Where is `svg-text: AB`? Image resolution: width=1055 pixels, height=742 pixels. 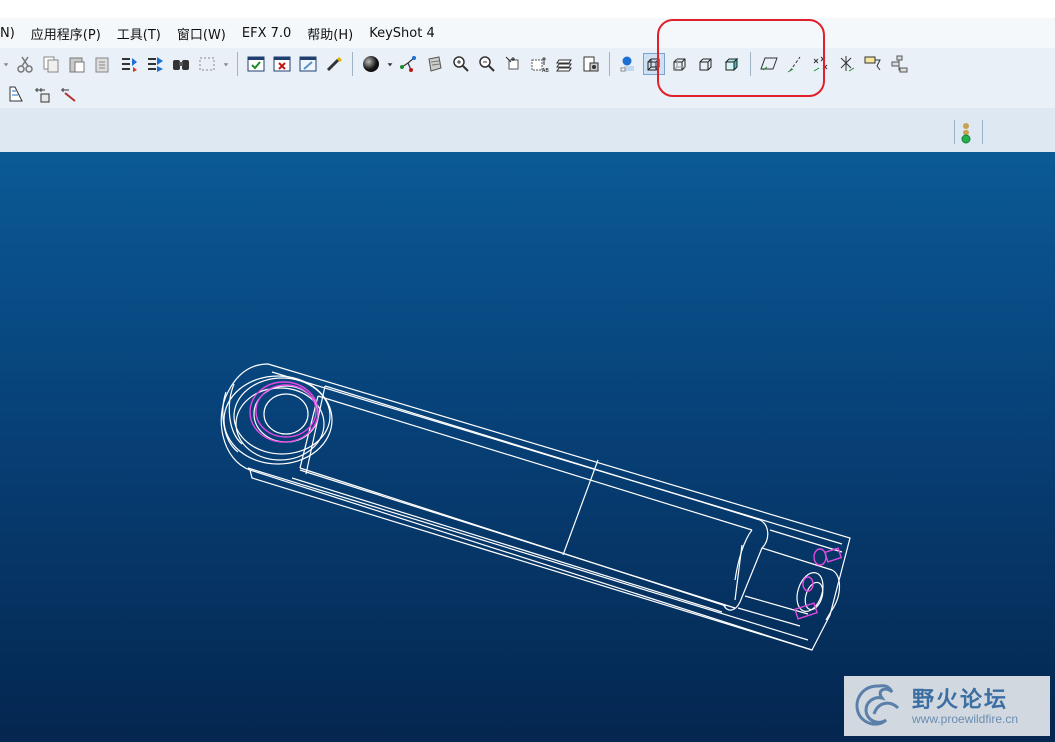 svg-text: AB is located at coordinates (545, 71).